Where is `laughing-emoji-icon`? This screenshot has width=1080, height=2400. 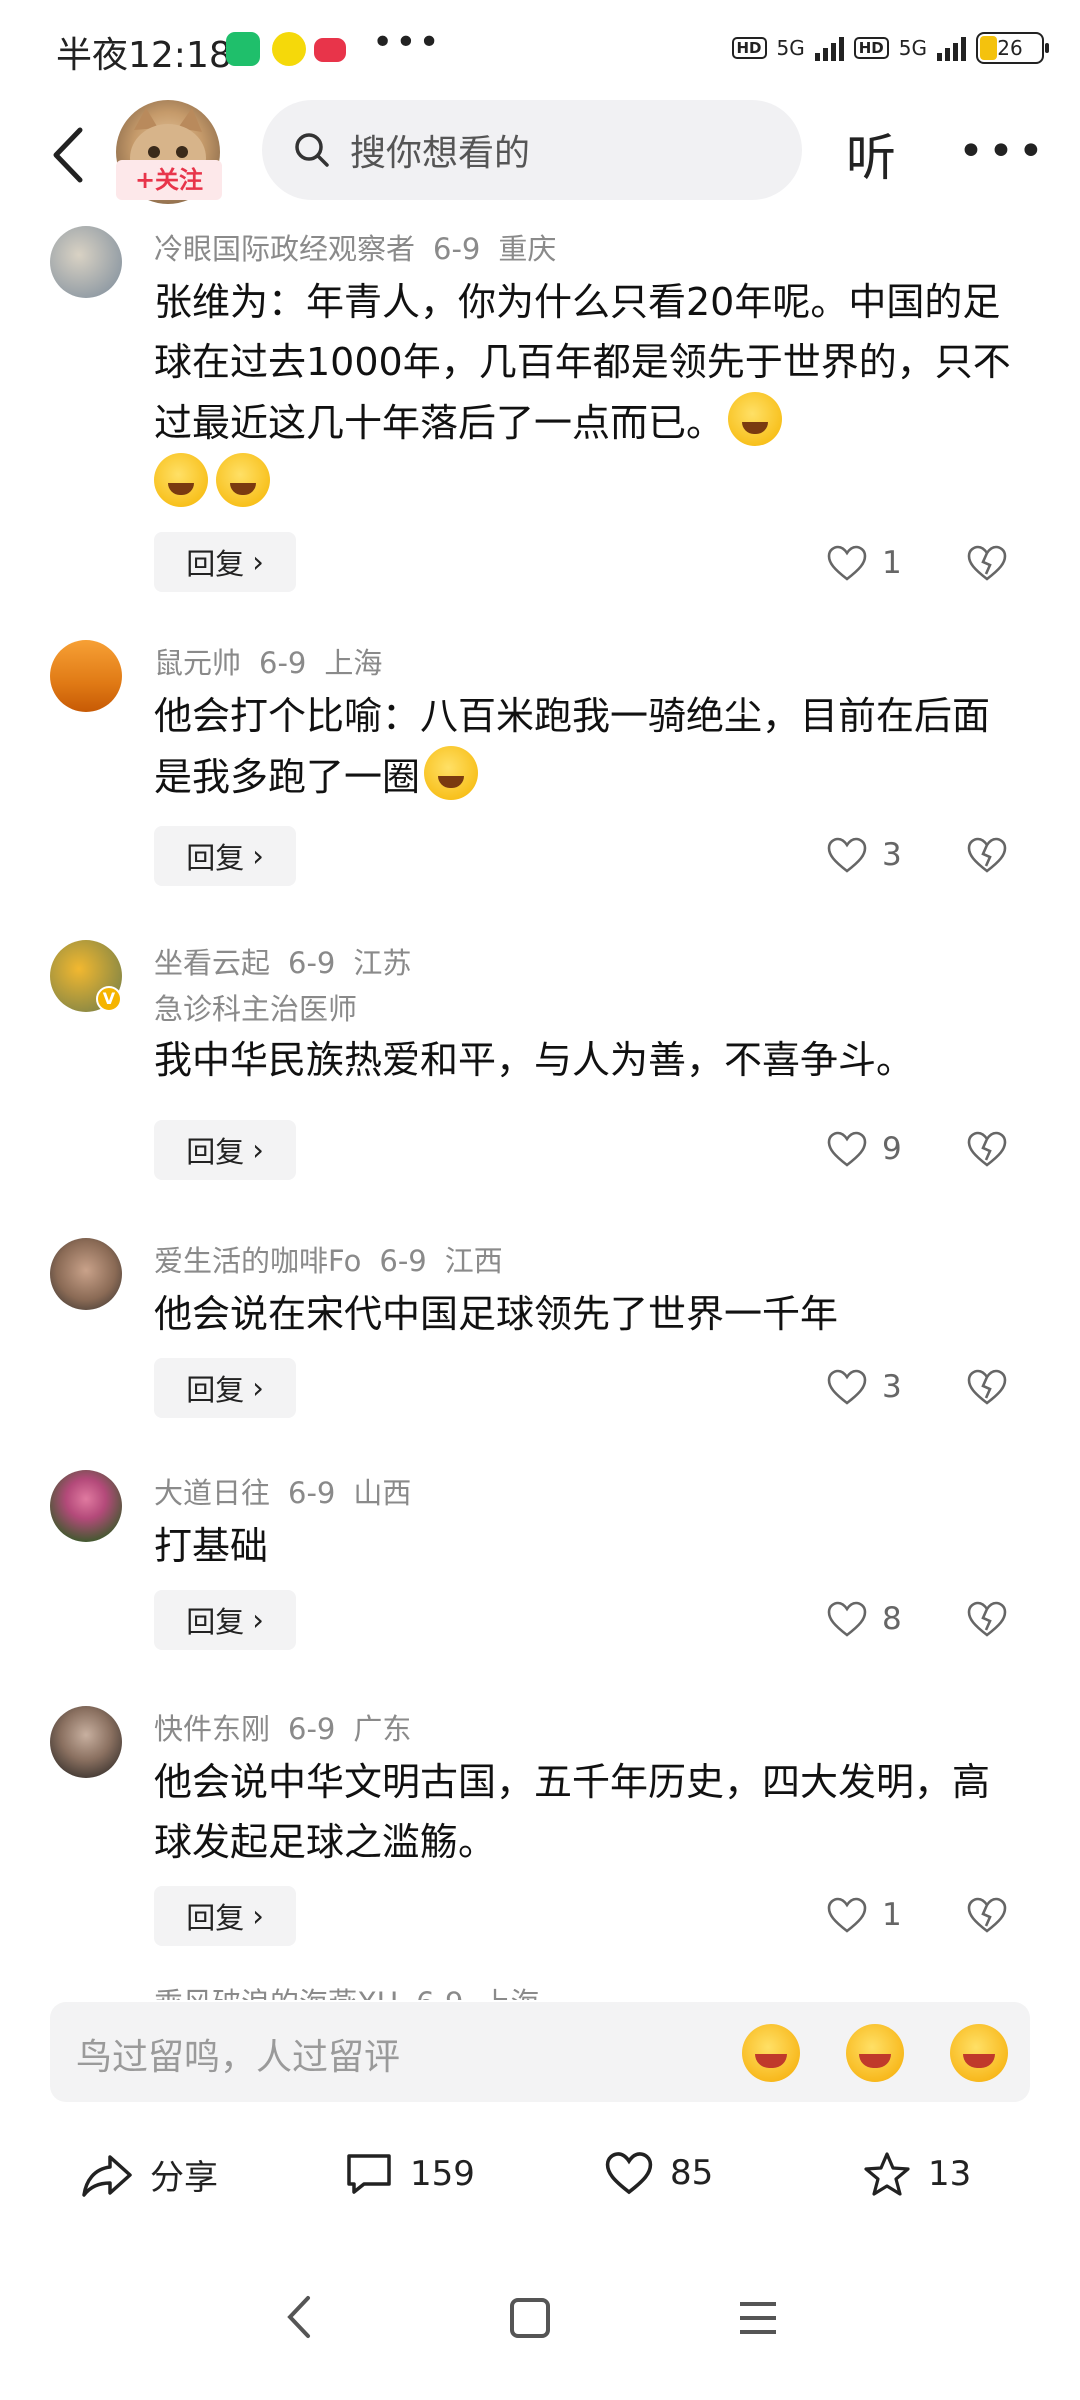 laughing-emoji-icon is located at coordinates (771, 2053).